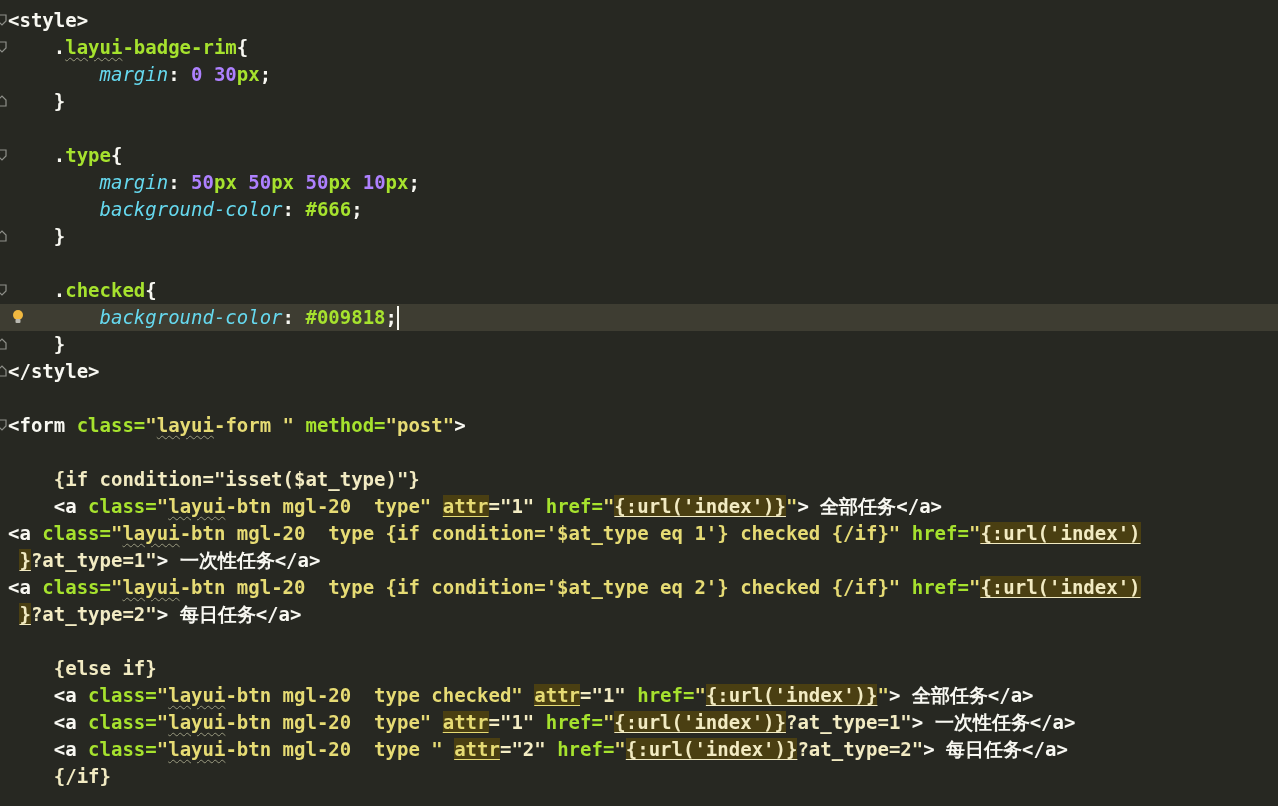 This screenshot has width=1278, height=806. Describe the element at coordinates (18, 317) in the screenshot. I see `lightbulb-icon` at that location.